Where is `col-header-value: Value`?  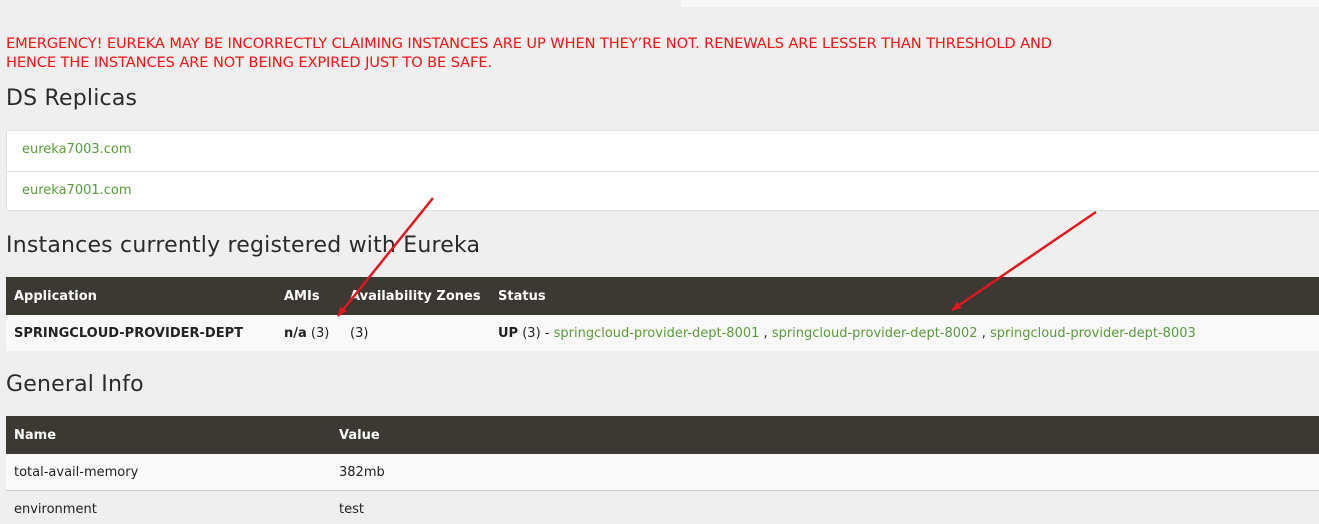 col-header-value: Value is located at coordinates (825, 435).